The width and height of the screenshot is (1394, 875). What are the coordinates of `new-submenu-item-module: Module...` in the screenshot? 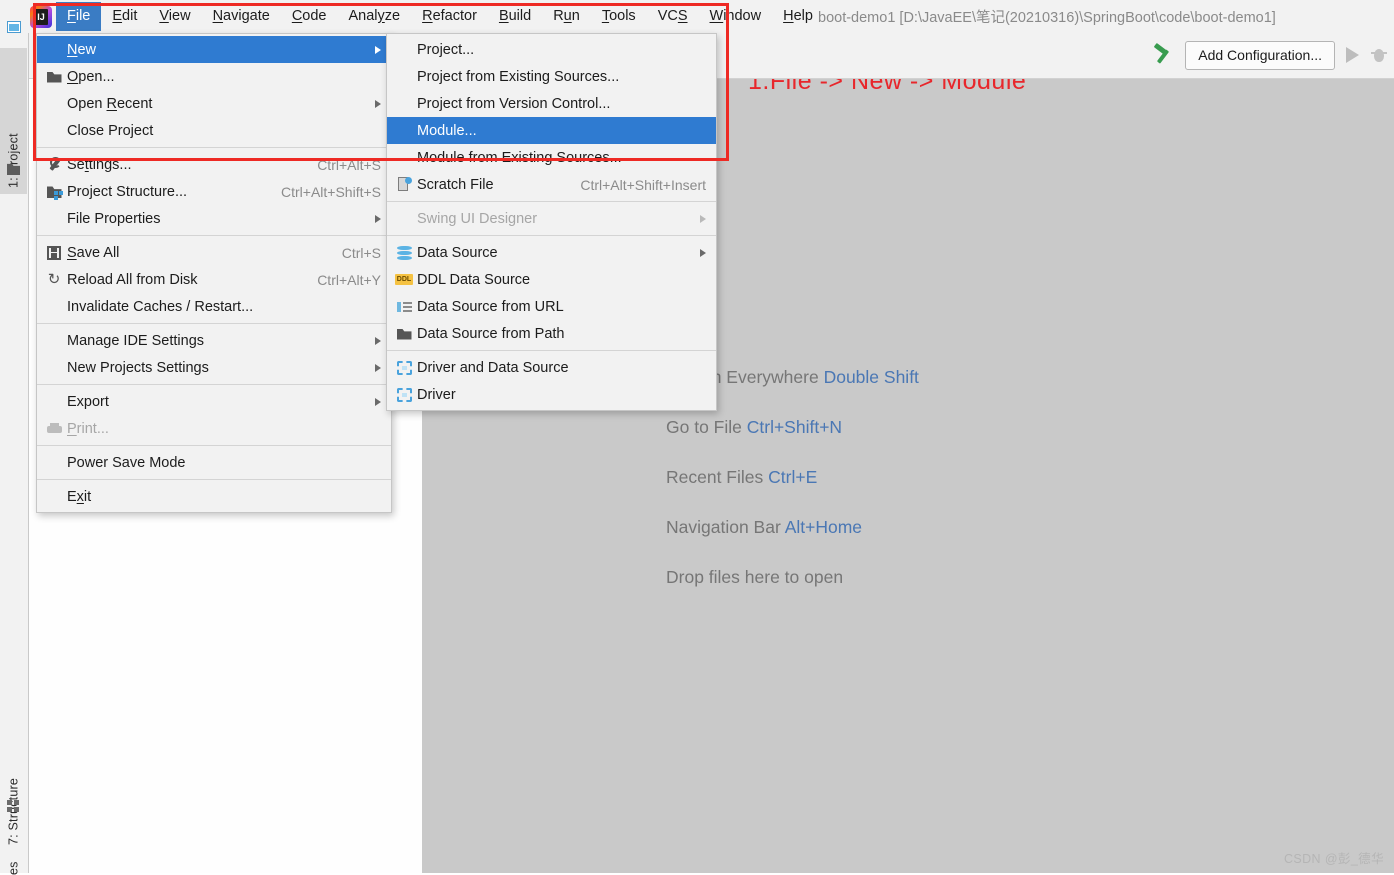 It's located at (551, 130).